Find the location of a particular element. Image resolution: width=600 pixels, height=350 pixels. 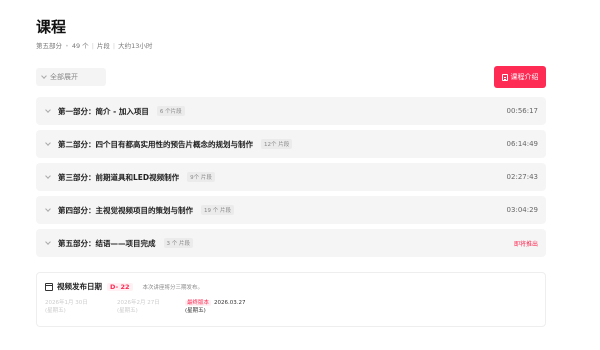

course-intro-button: 课程介绍 is located at coordinates (520, 77).